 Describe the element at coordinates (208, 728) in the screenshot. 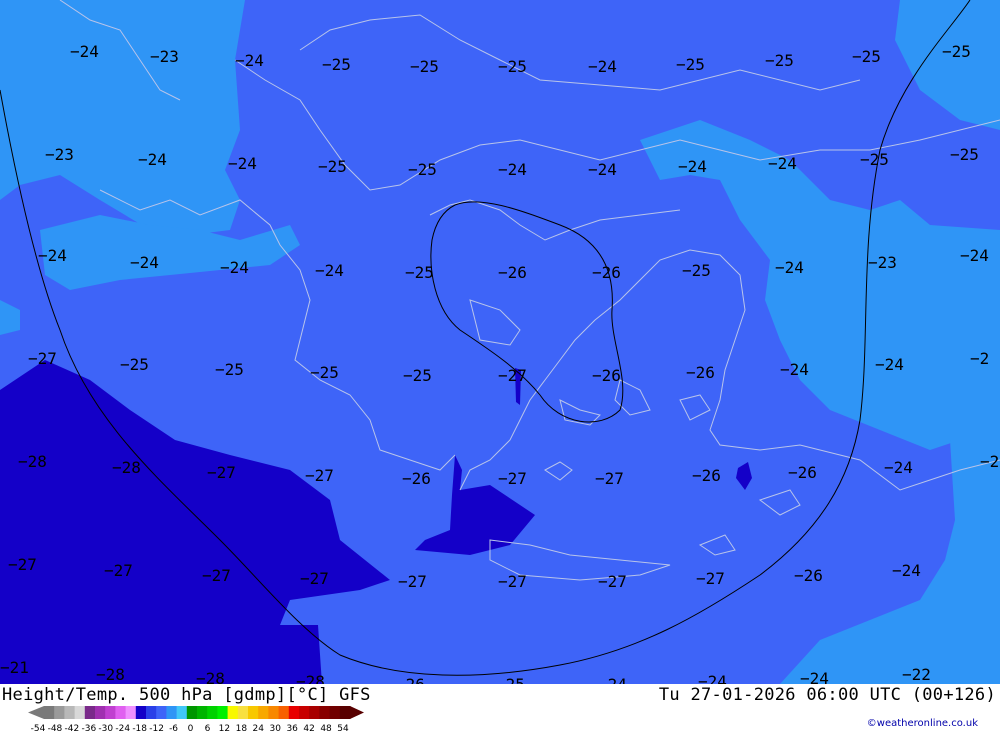

I see `scale-tick-label: 6` at that location.